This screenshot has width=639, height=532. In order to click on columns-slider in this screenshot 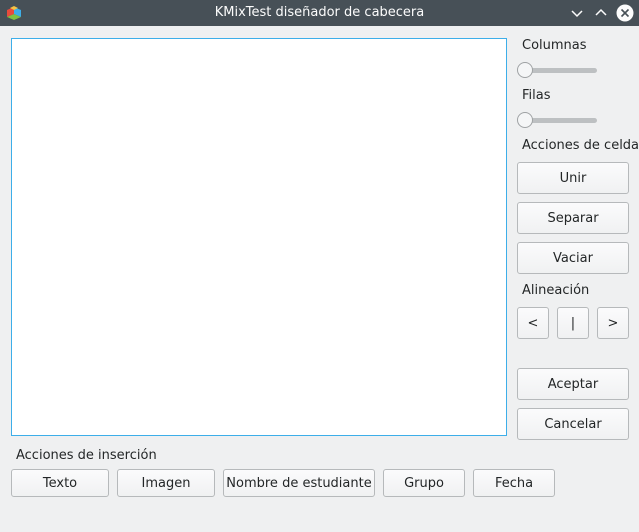, I will do `click(558, 71)`.